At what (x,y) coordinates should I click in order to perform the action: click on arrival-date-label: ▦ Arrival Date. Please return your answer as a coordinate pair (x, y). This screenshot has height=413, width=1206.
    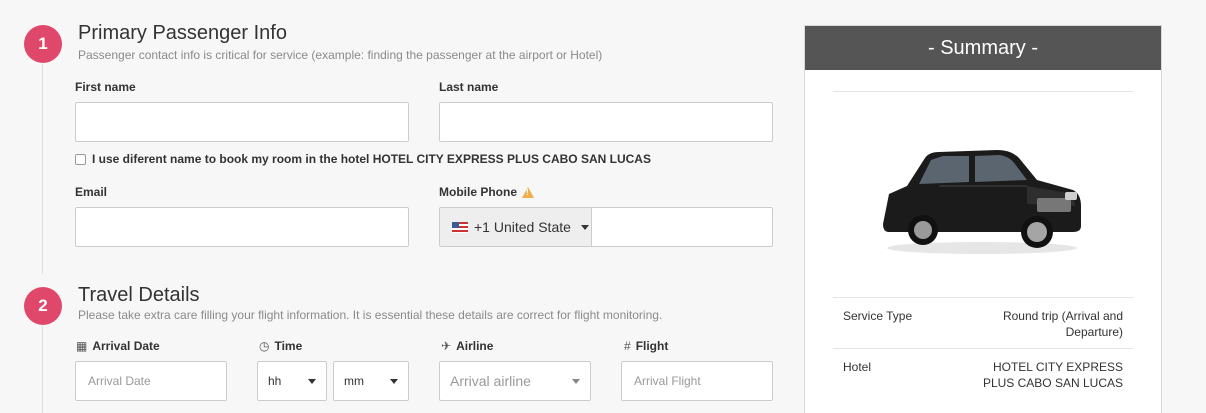
    Looking at the image, I should click on (118, 346).